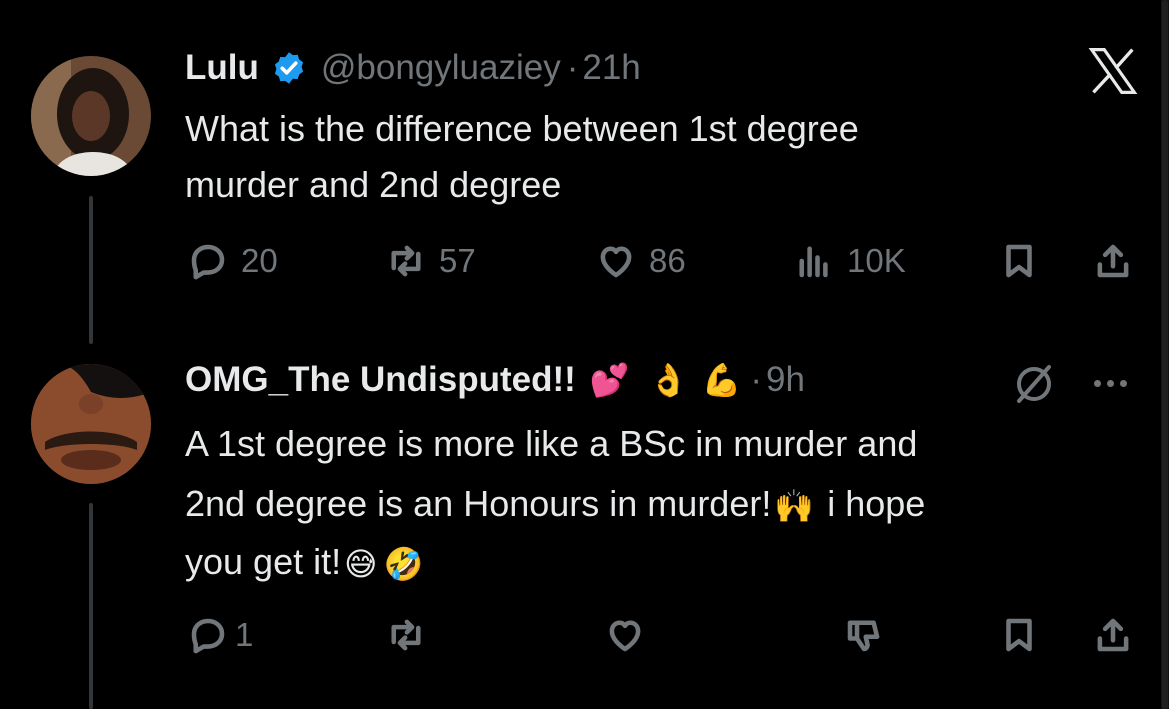  I want to click on reply-text-line-3-text: you get it!, so click(263, 561).